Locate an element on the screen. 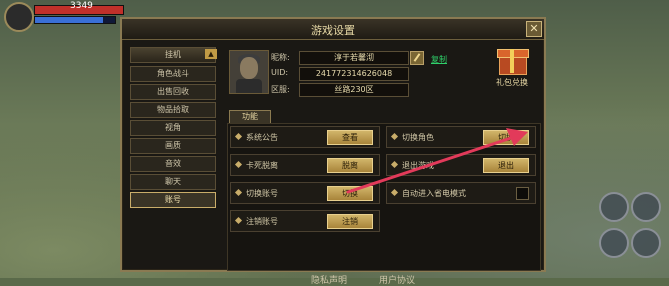 The height and width of the screenshot is (286, 669). option-delete-account: 注销账号 注销 is located at coordinates (305, 221).